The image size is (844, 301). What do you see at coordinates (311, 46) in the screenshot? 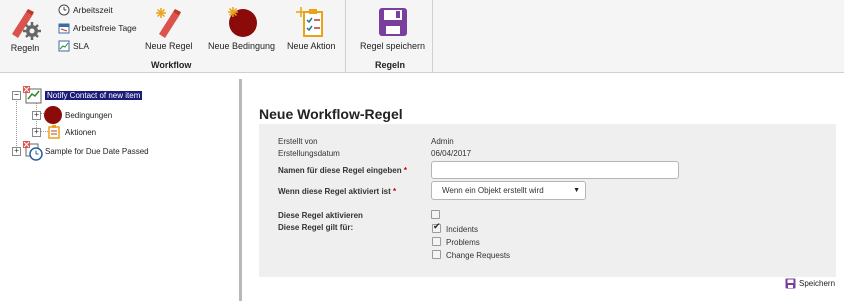
I see `neue-aktion-label: Neue Aktion` at bounding box center [311, 46].